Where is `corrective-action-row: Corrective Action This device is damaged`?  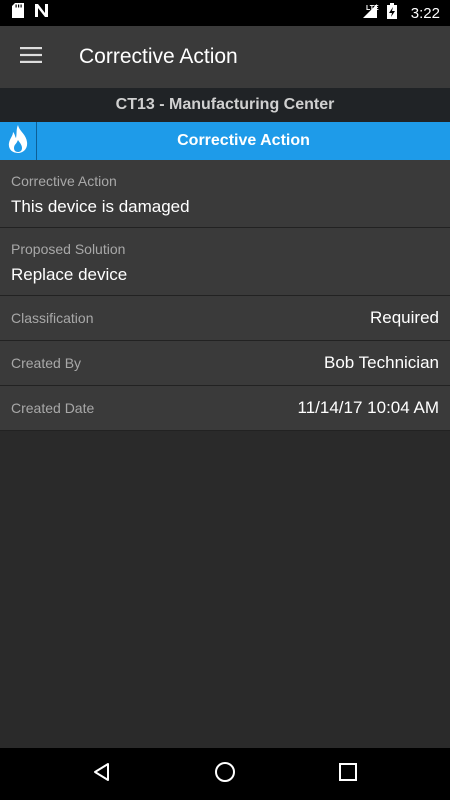 corrective-action-row: Corrective Action This device is damaged is located at coordinates (225, 194).